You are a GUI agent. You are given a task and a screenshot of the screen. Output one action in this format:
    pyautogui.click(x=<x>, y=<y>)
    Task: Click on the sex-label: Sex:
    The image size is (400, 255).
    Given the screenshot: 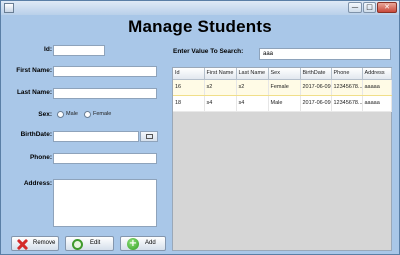 What is the action you would take?
    pyautogui.click(x=45, y=114)
    